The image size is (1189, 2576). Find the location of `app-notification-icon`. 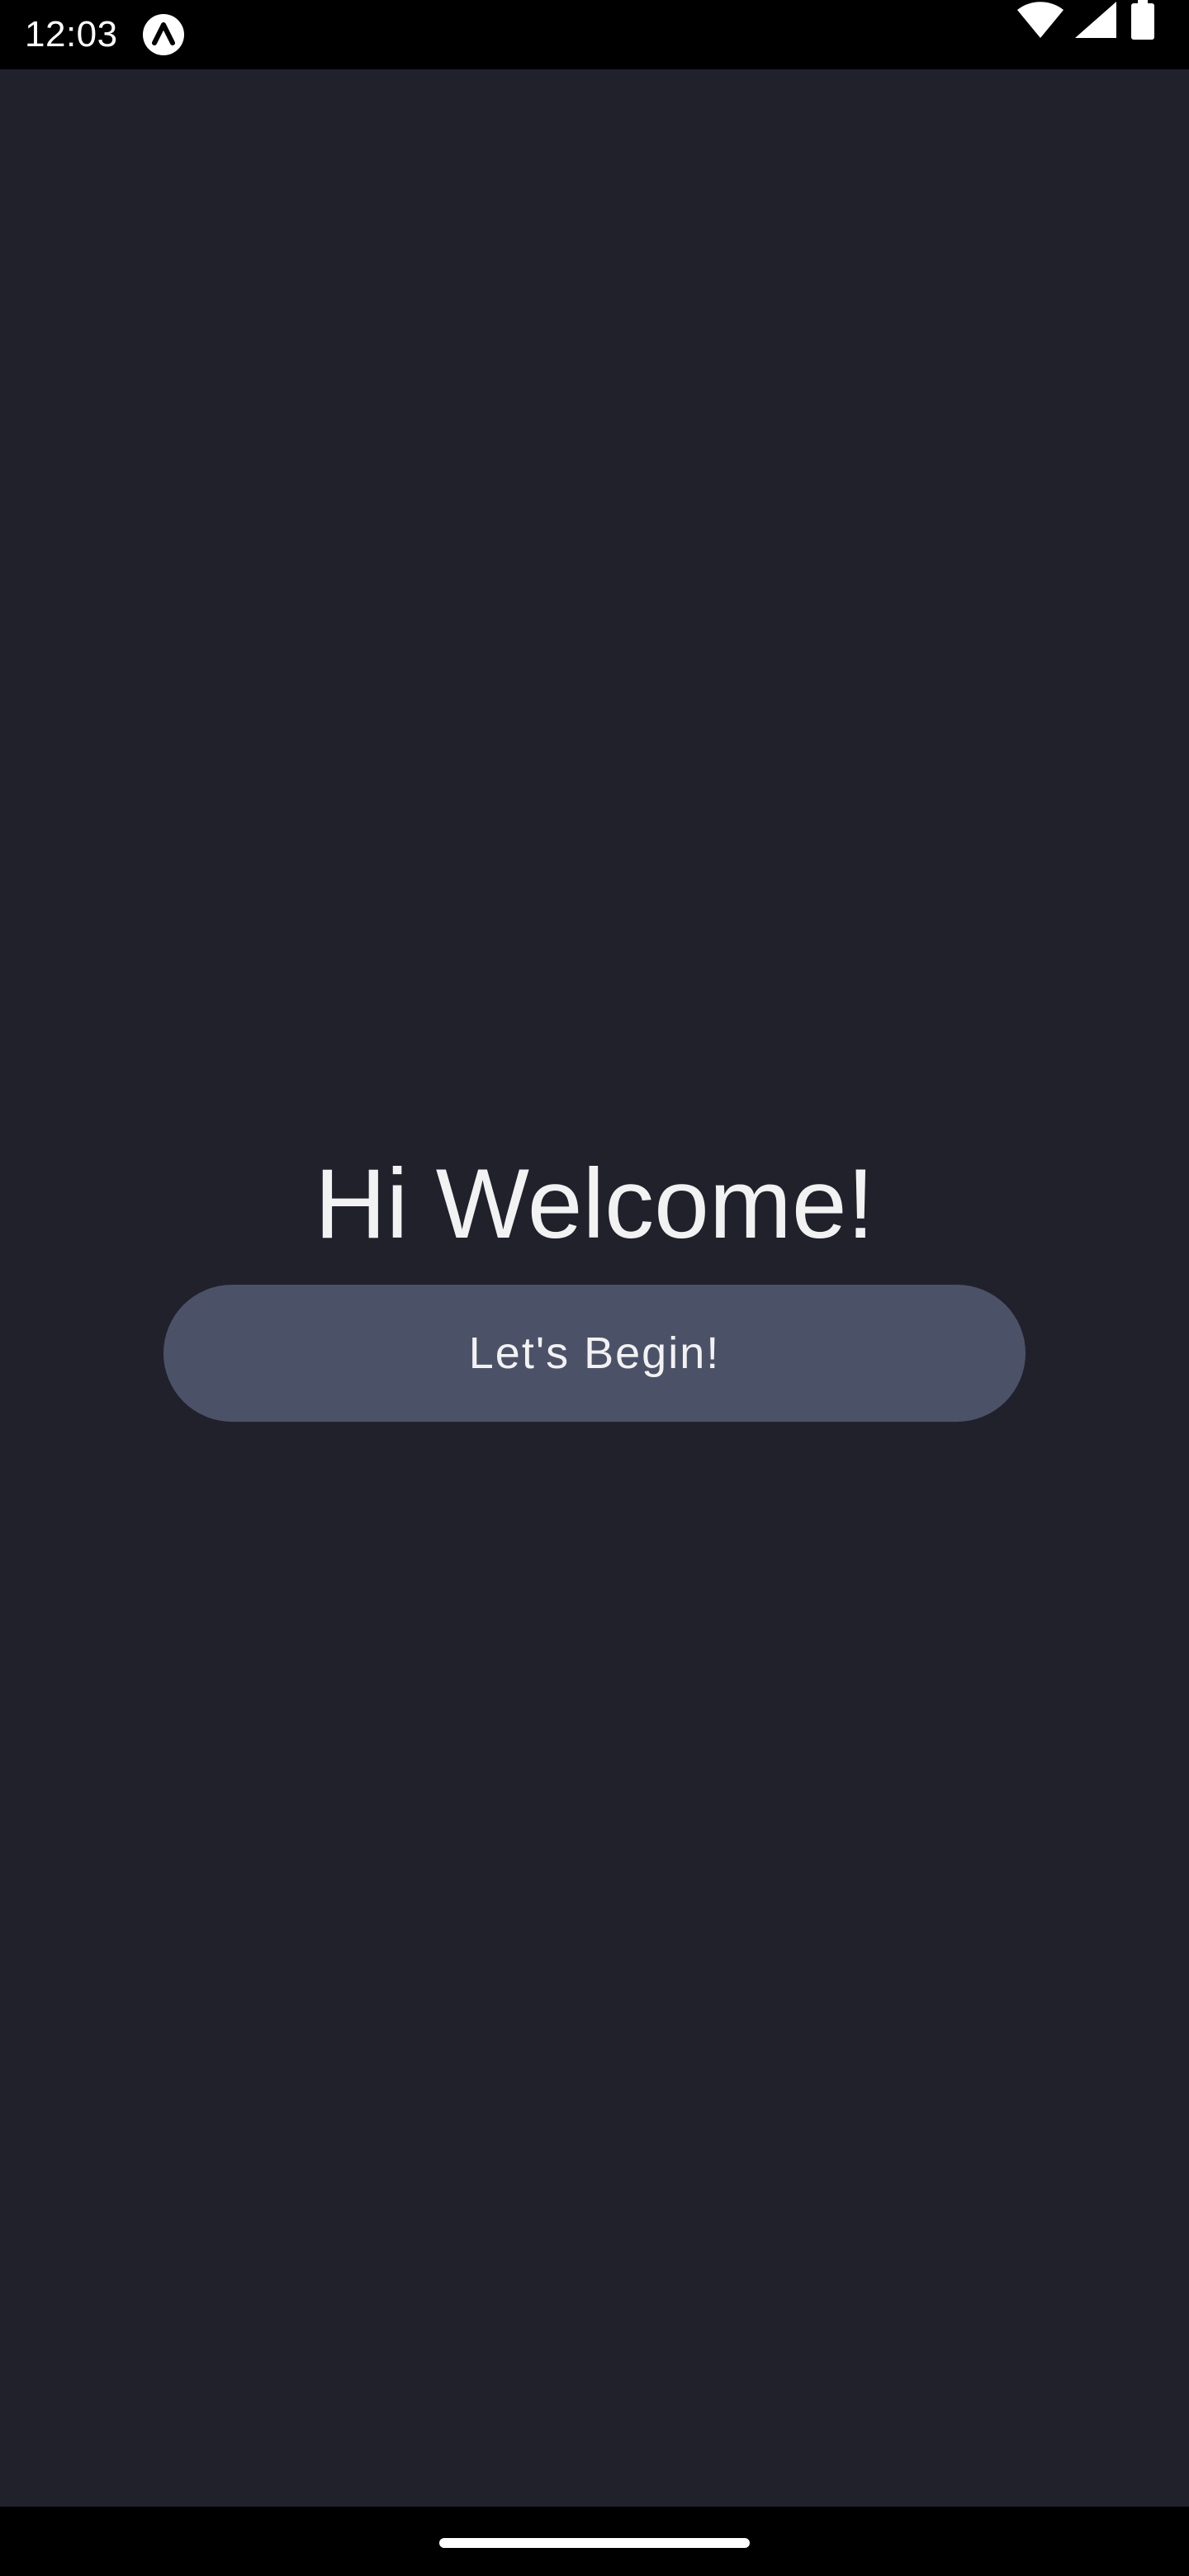

app-notification-icon is located at coordinates (163, 34).